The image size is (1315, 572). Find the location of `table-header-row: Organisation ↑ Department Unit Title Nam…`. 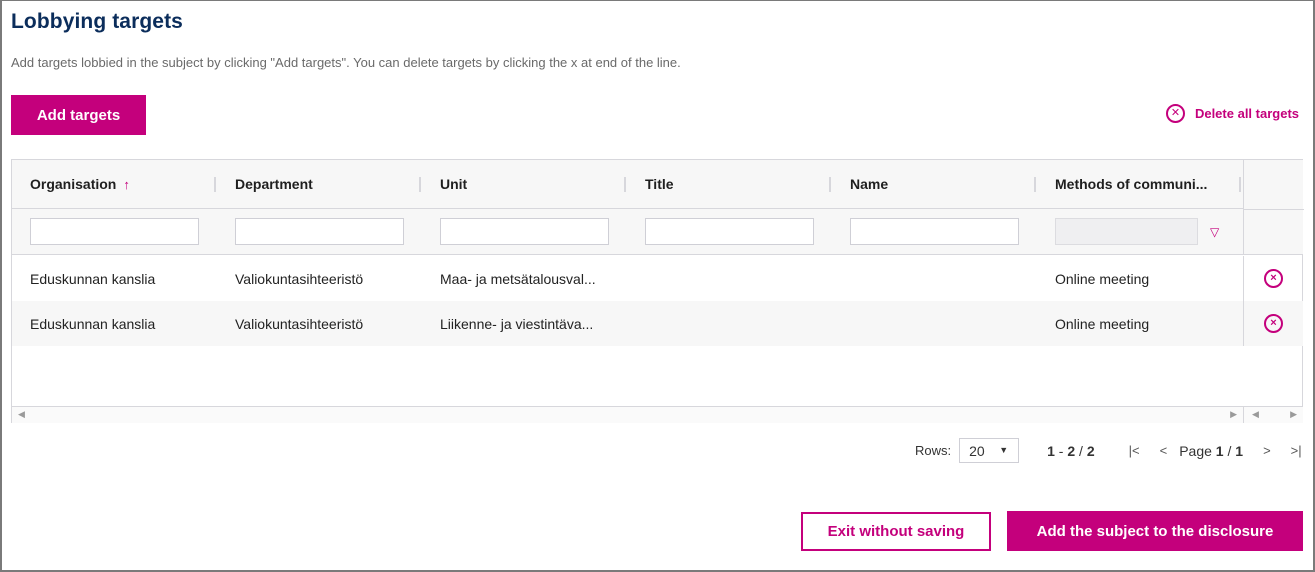

table-header-row: Organisation ↑ Department Unit Title Nam… is located at coordinates (627, 184).